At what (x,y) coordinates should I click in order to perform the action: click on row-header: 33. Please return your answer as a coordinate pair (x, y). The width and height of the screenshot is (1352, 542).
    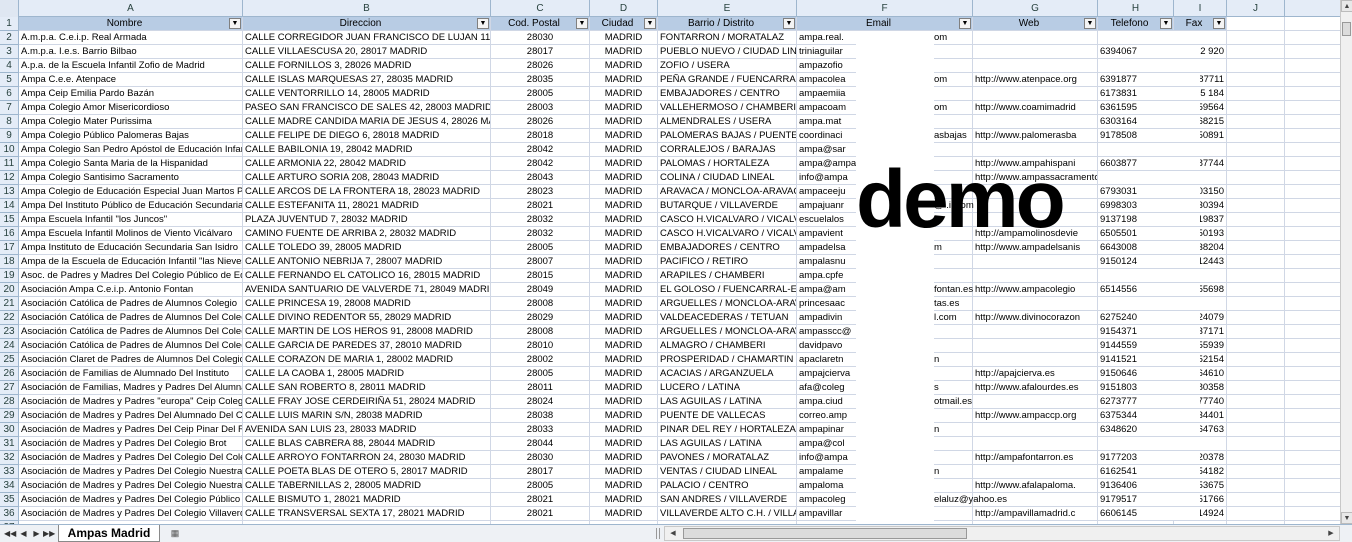
    Looking at the image, I should click on (9, 472).